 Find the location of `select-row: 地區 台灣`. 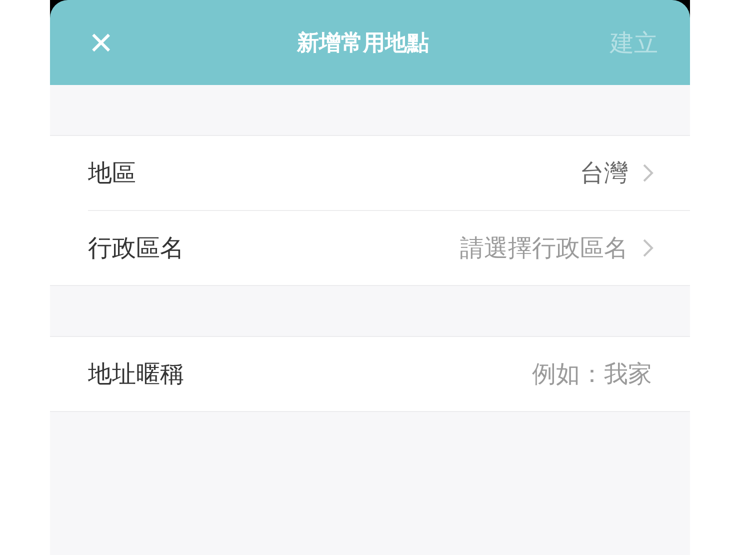

select-row: 地區 台灣 is located at coordinates (389, 173).